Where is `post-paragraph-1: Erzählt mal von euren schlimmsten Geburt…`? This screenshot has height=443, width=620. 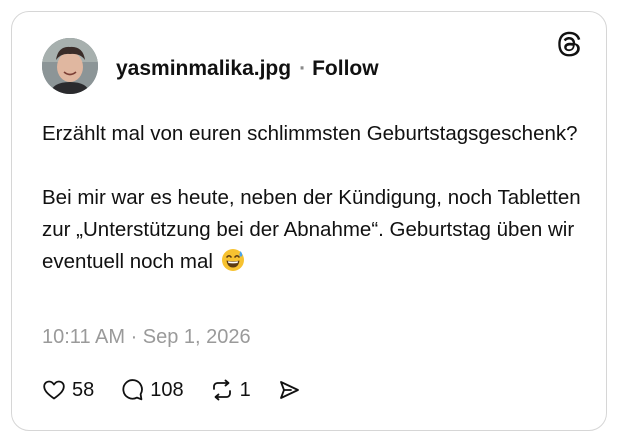 post-paragraph-1: Erzählt mal von euren schlimmsten Geburt… is located at coordinates (310, 133).